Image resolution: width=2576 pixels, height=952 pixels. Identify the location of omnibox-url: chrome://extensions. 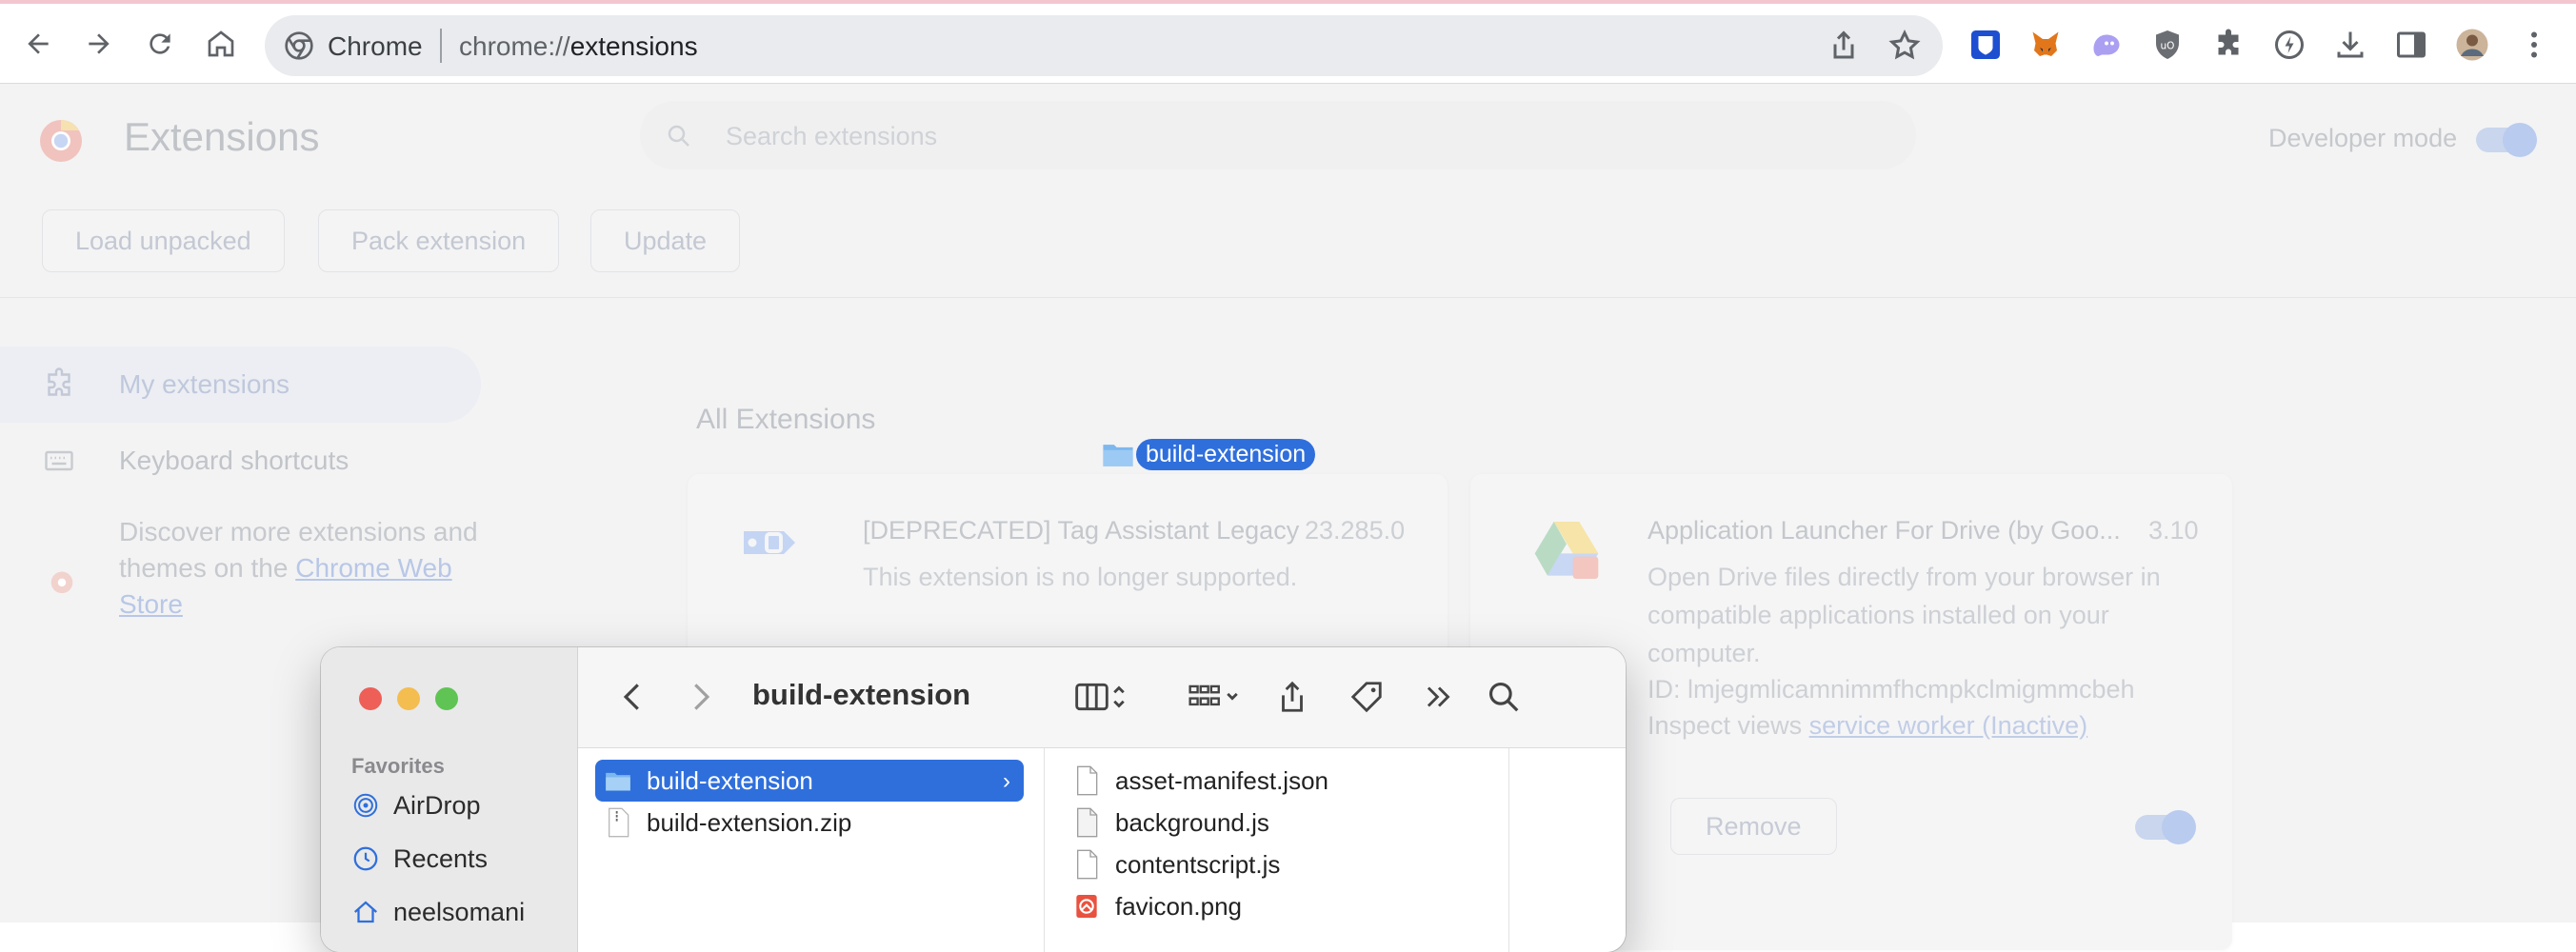
(578, 46).